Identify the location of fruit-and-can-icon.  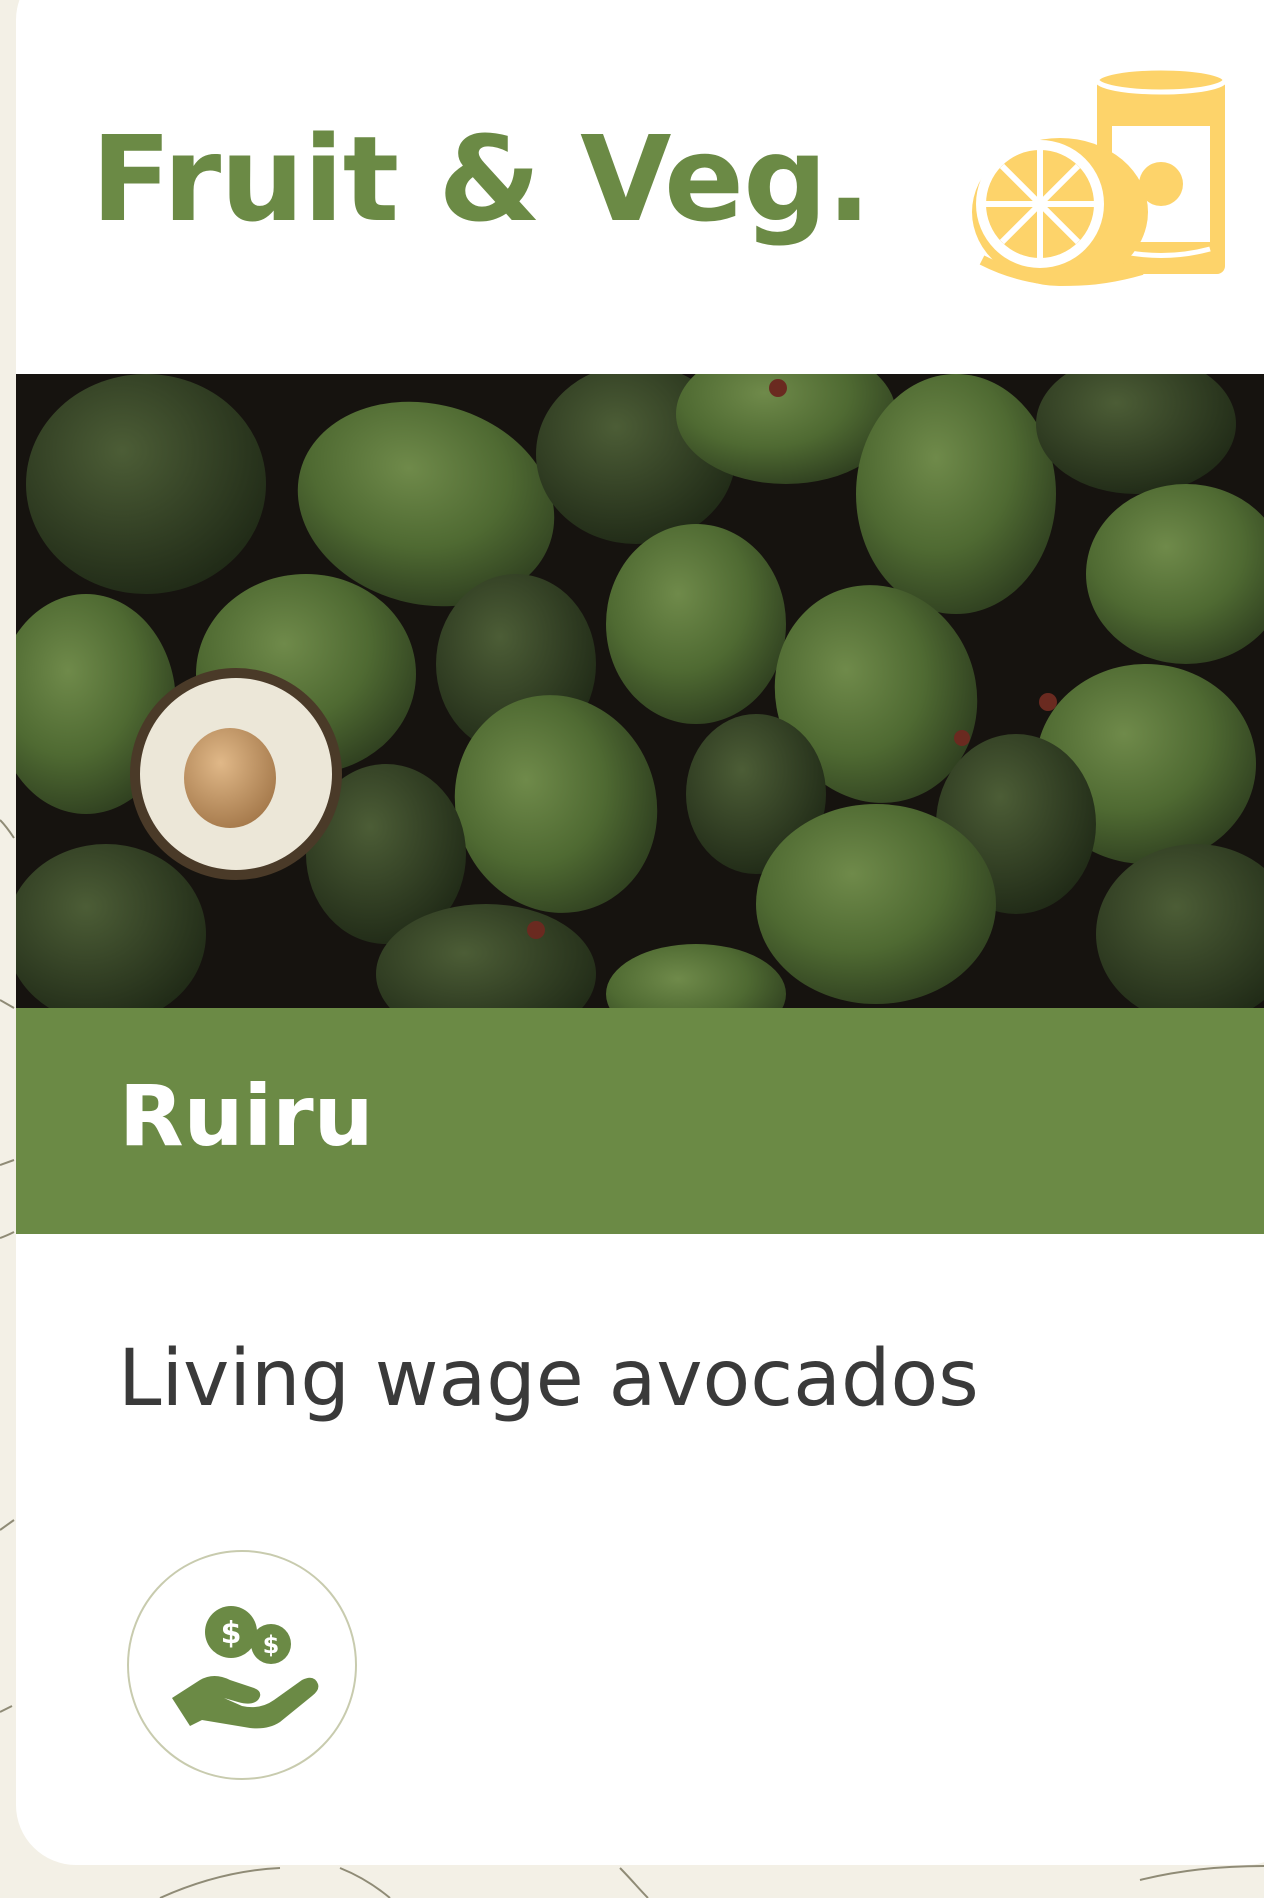
(1100, 175).